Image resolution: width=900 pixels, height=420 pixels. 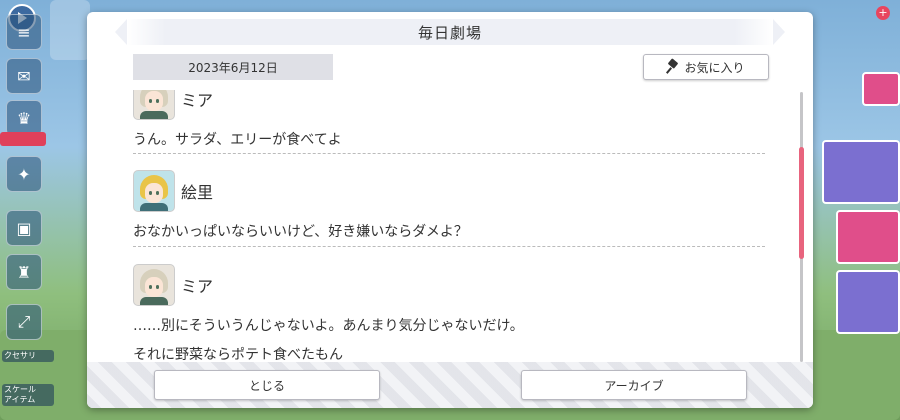 I want to click on side-banner-purple, so click(x=861, y=172).